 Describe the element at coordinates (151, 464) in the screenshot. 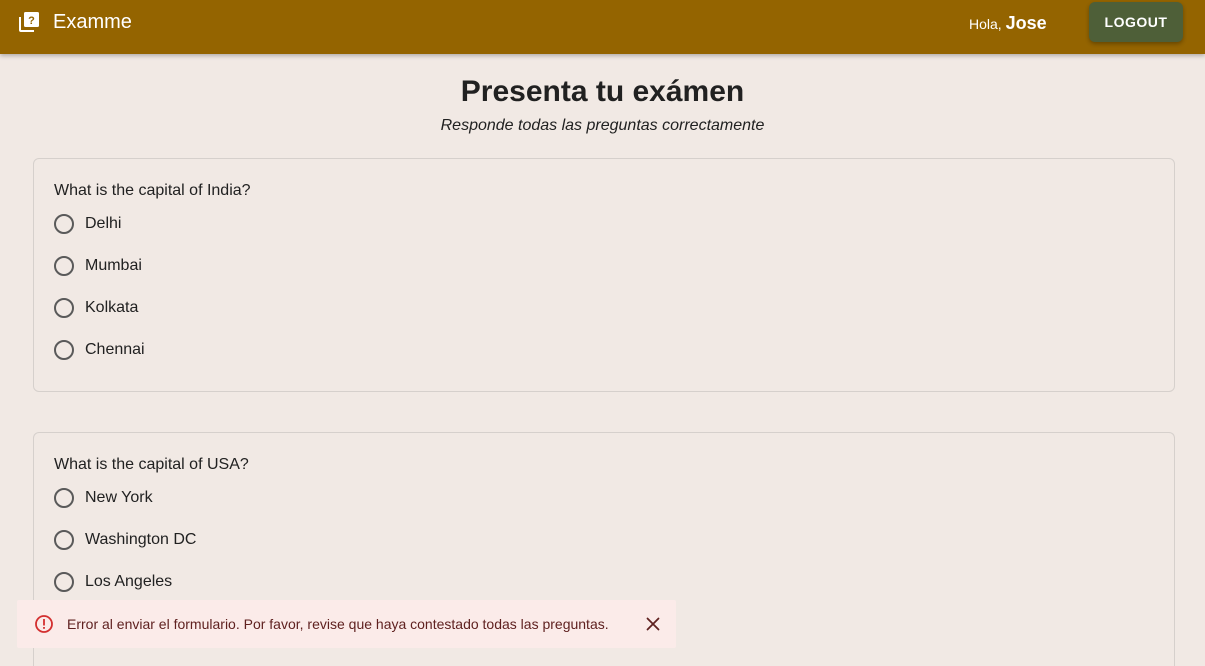

I see `question-text: What is the capital of USA?` at that location.